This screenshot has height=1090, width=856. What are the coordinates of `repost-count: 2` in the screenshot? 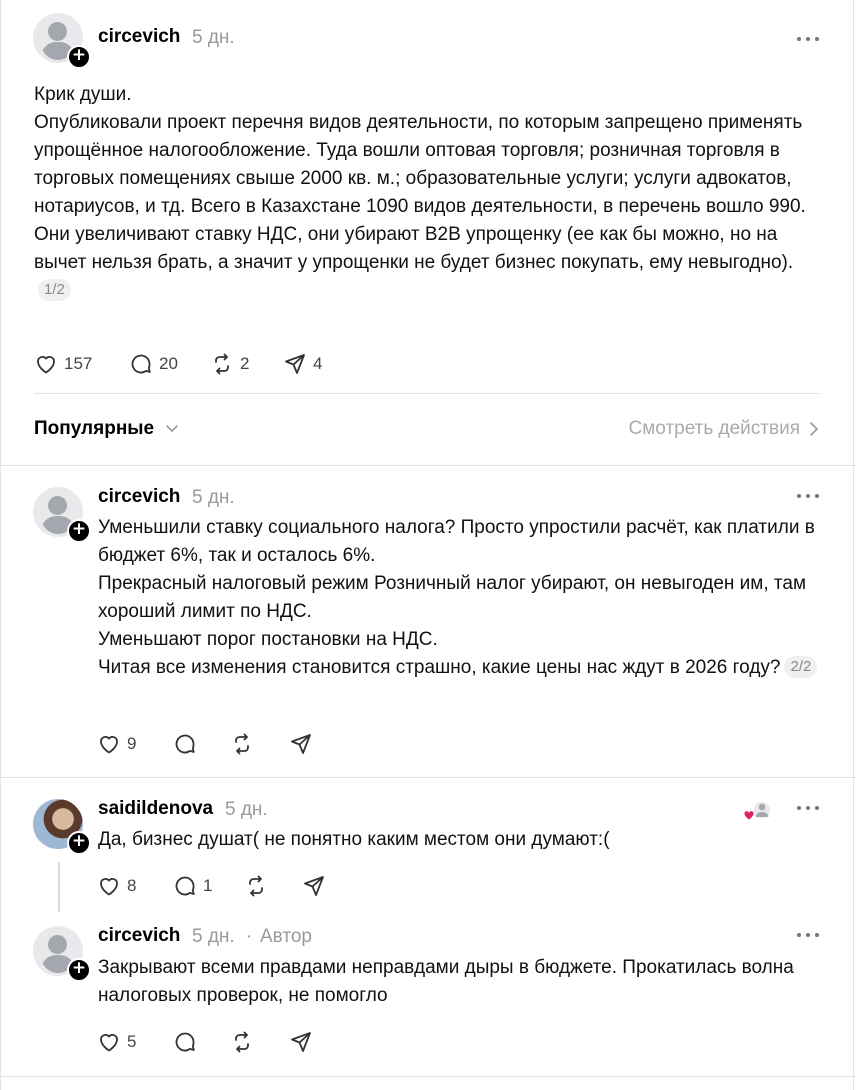 It's located at (245, 363).